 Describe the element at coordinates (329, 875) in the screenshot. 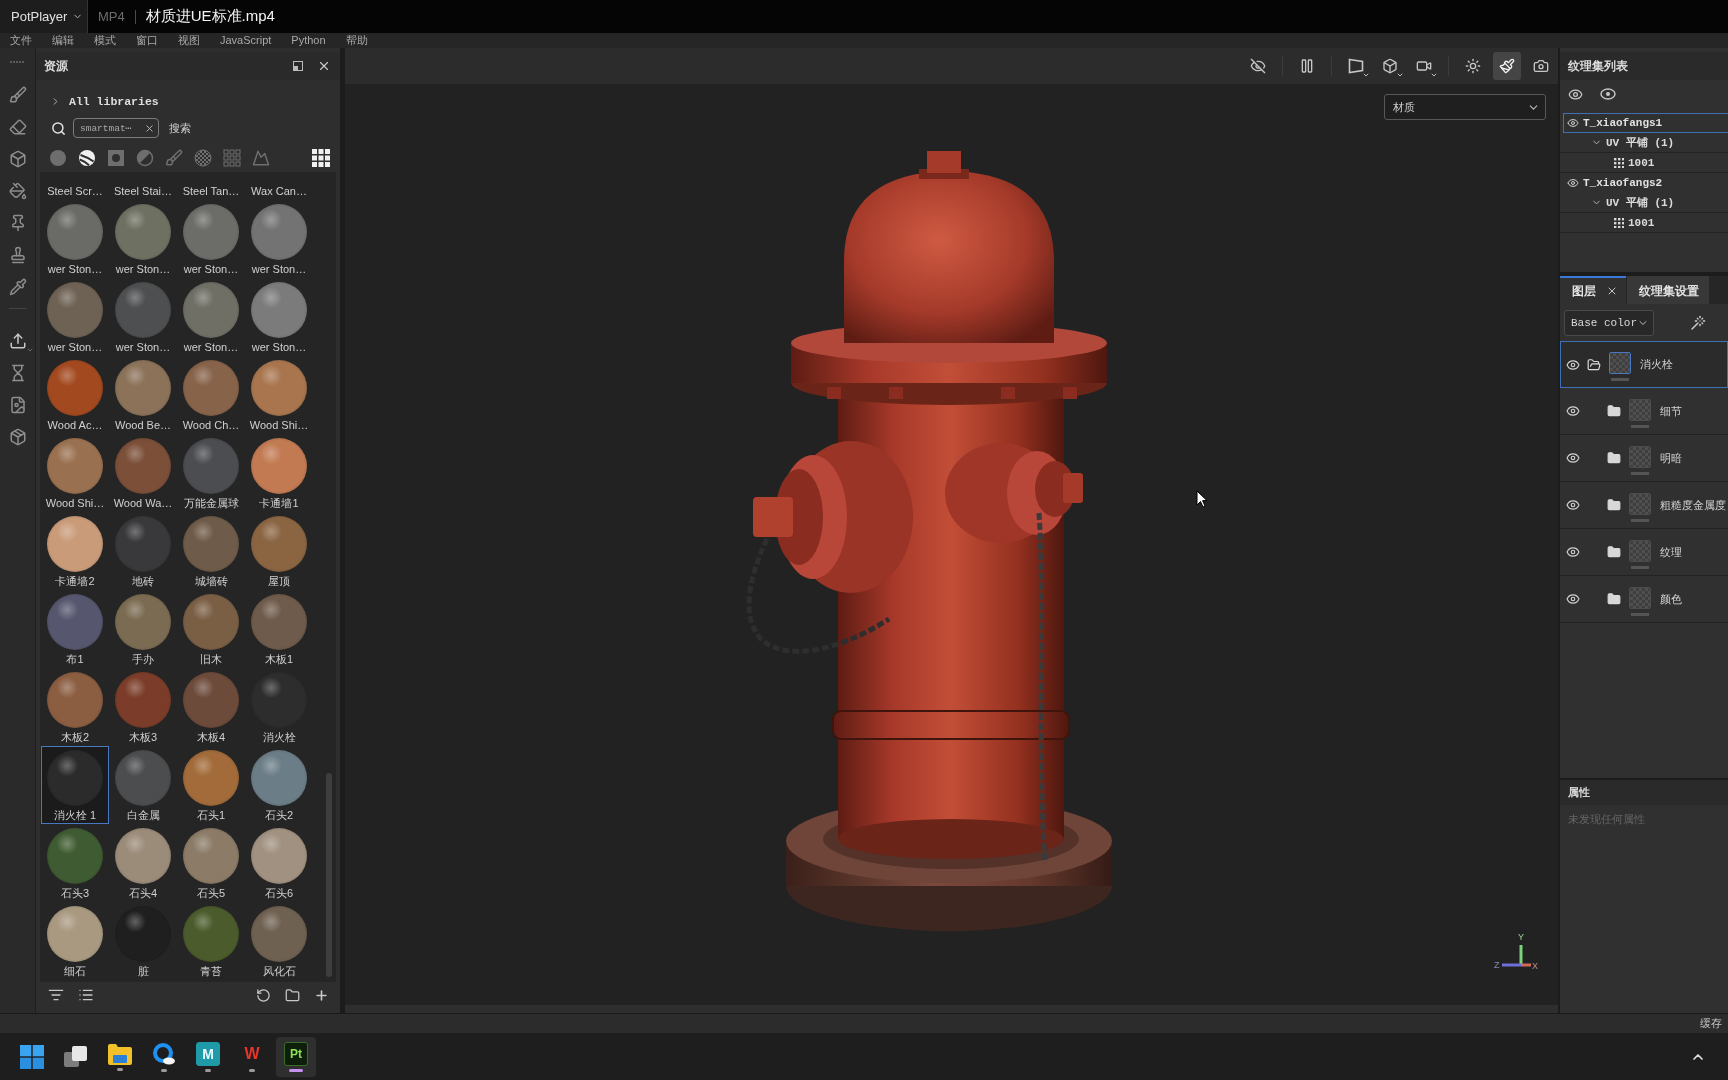

I see `scrollbar-thumb` at that location.